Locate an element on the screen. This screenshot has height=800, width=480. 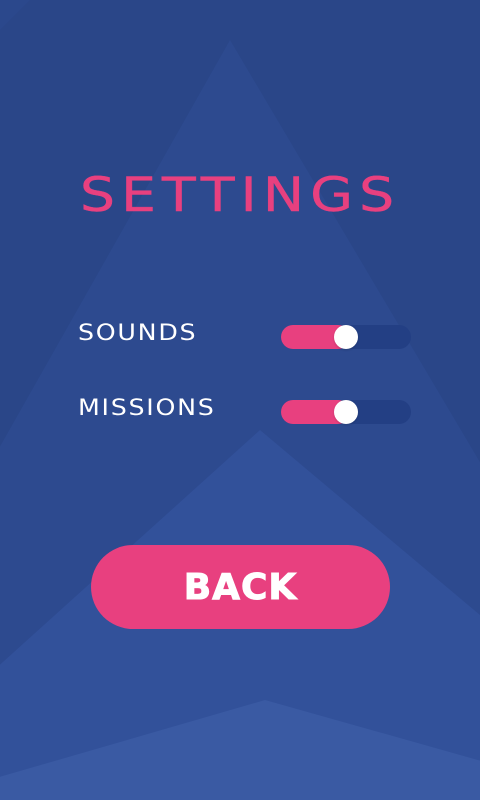
sounds-slider-knob is located at coordinates (346, 337).